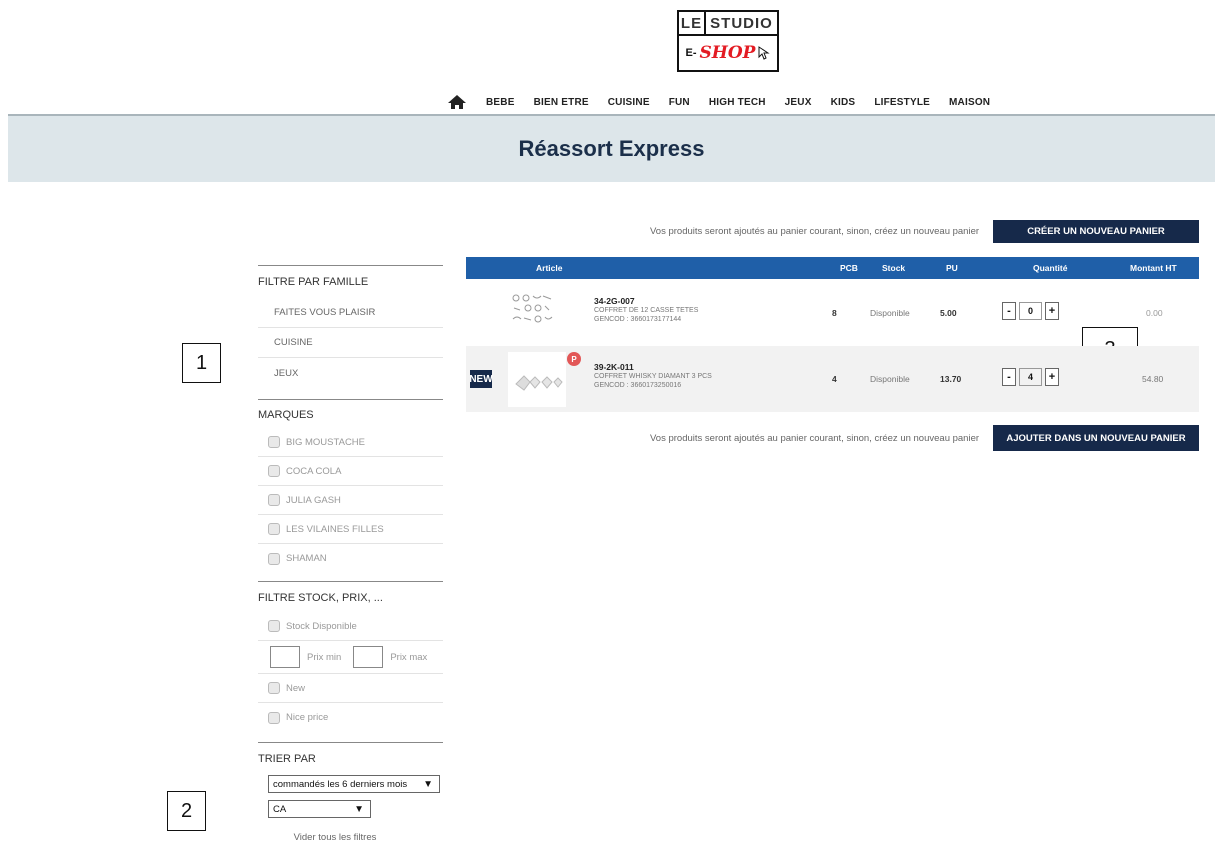 The height and width of the screenshot is (861, 1215). What do you see at coordinates (834, 379) in the screenshot?
I see `product-pcb: 4` at bounding box center [834, 379].